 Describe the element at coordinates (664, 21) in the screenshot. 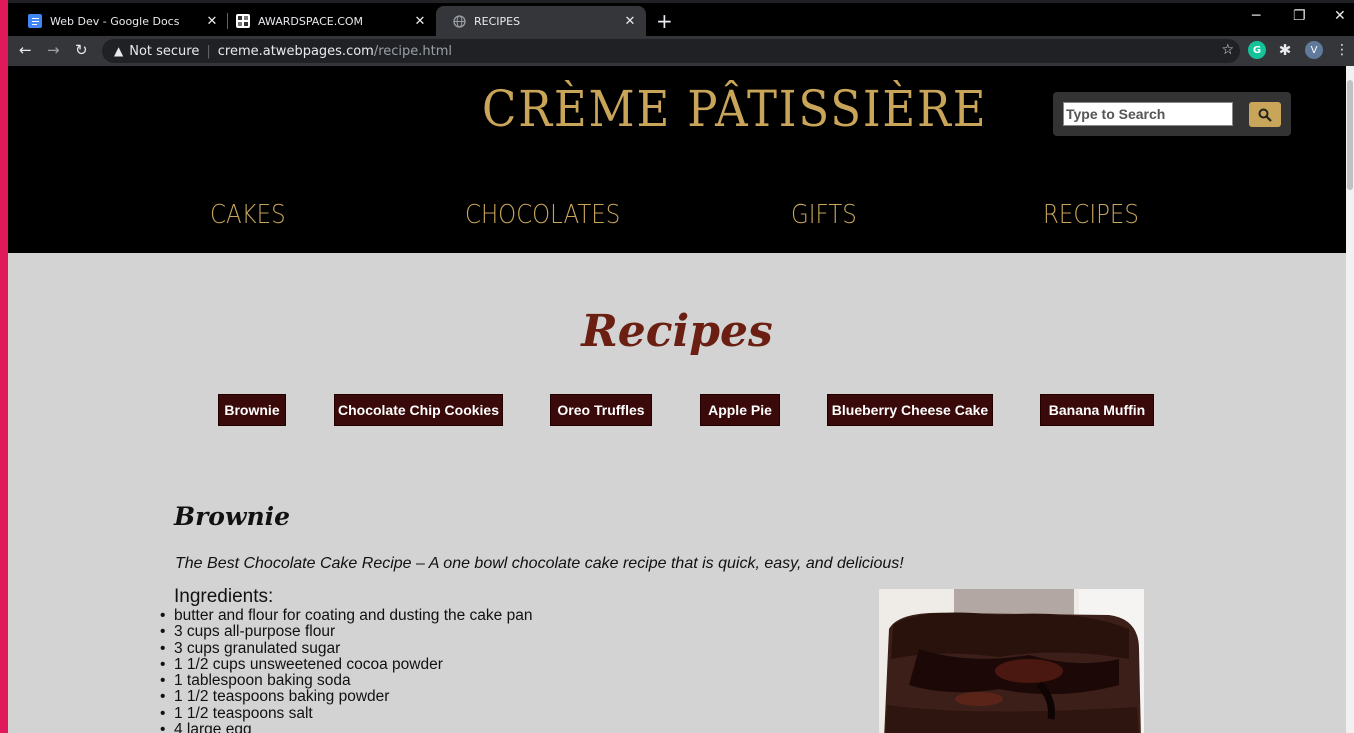

I see `new-tab-button: +` at that location.